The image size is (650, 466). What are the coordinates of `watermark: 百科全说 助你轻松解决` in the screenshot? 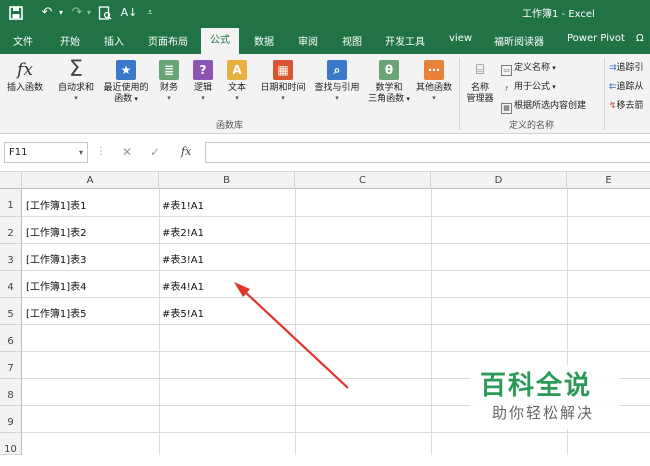 It's located at (545, 397).